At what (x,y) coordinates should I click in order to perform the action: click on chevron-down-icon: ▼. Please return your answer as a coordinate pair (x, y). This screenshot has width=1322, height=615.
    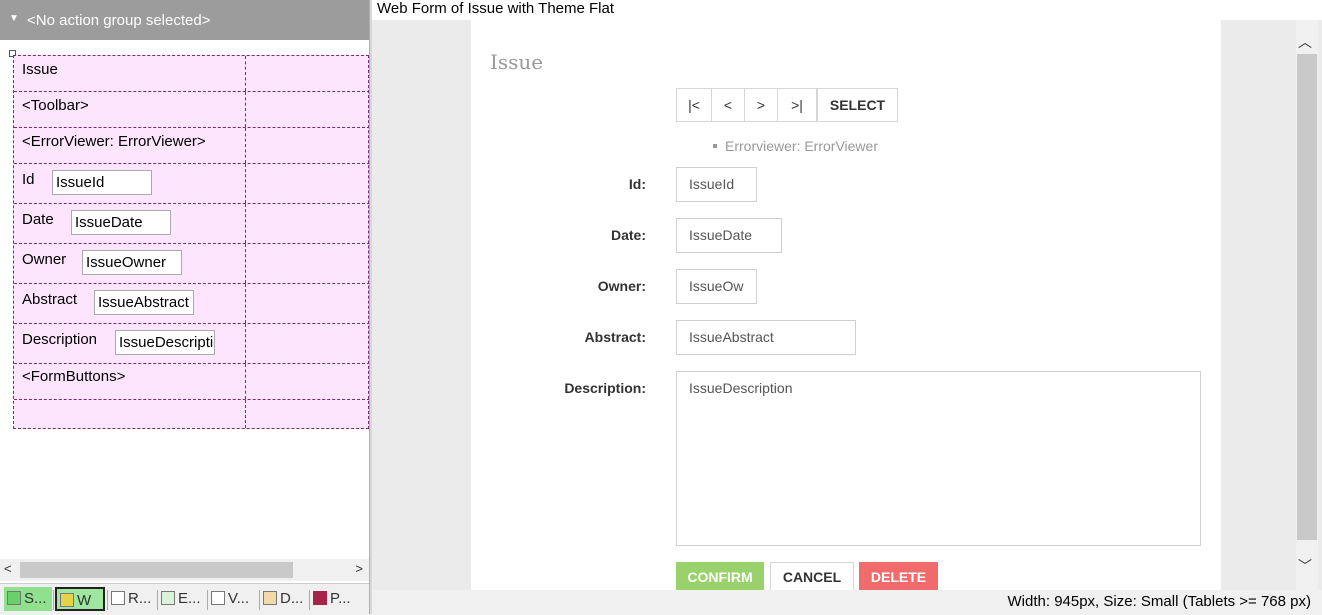
    Looking at the image, I should click on (14, 18).